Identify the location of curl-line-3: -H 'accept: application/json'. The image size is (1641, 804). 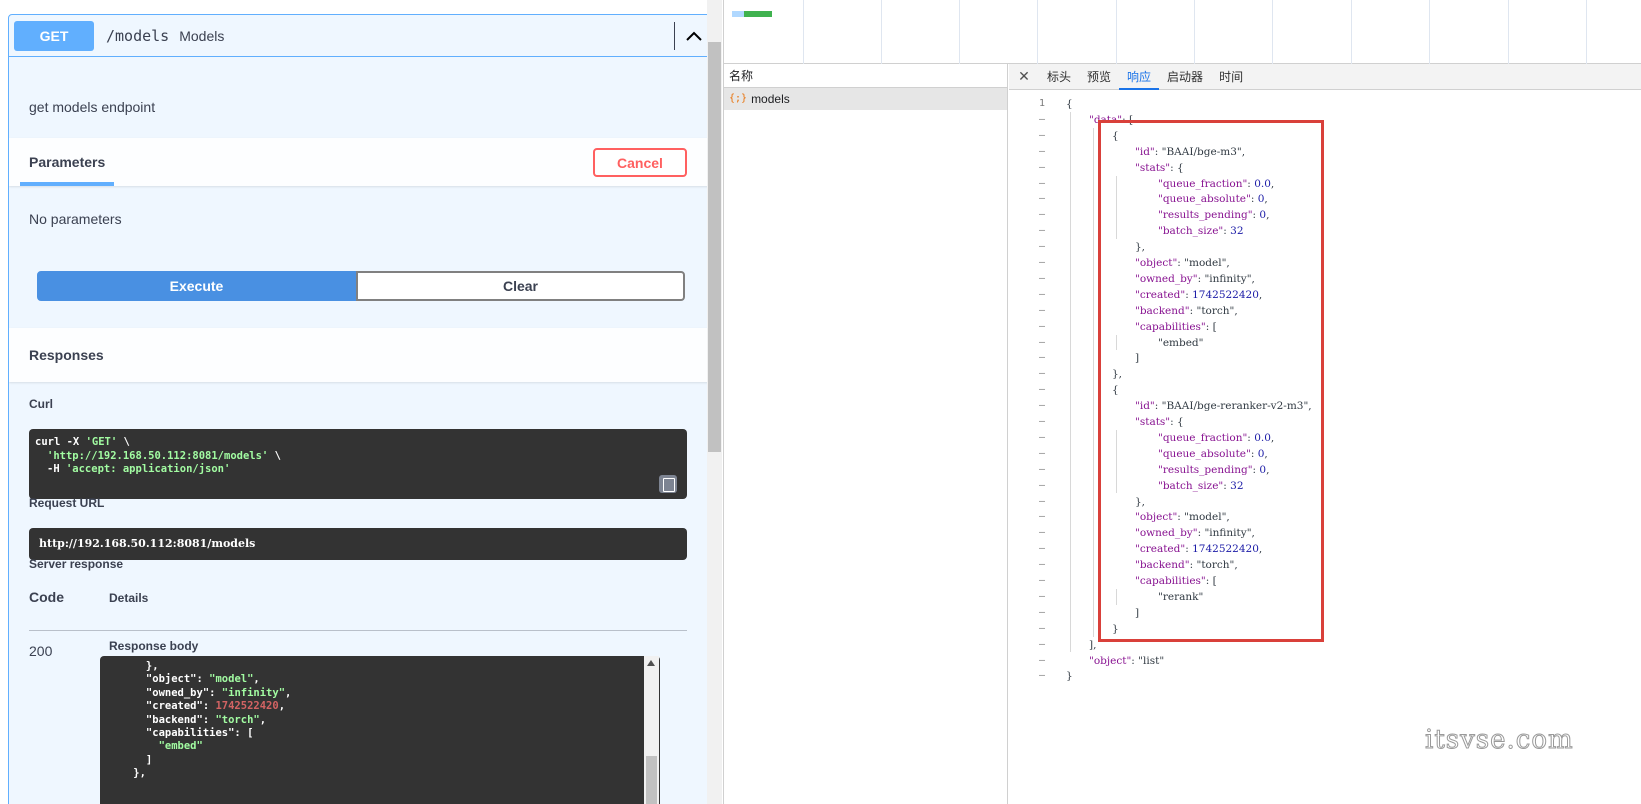
(139, 469).